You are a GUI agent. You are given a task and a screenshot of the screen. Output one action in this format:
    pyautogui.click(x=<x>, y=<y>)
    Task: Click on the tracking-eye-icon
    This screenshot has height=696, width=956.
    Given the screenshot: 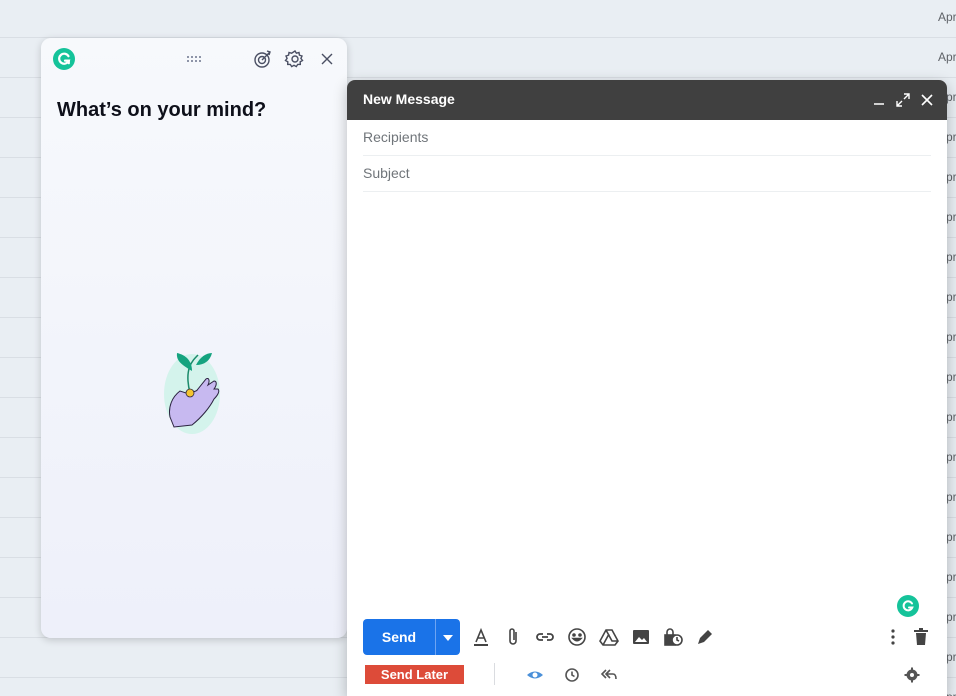 What is the action you would take?
    pyautogui.click(x=535, y=675)
    